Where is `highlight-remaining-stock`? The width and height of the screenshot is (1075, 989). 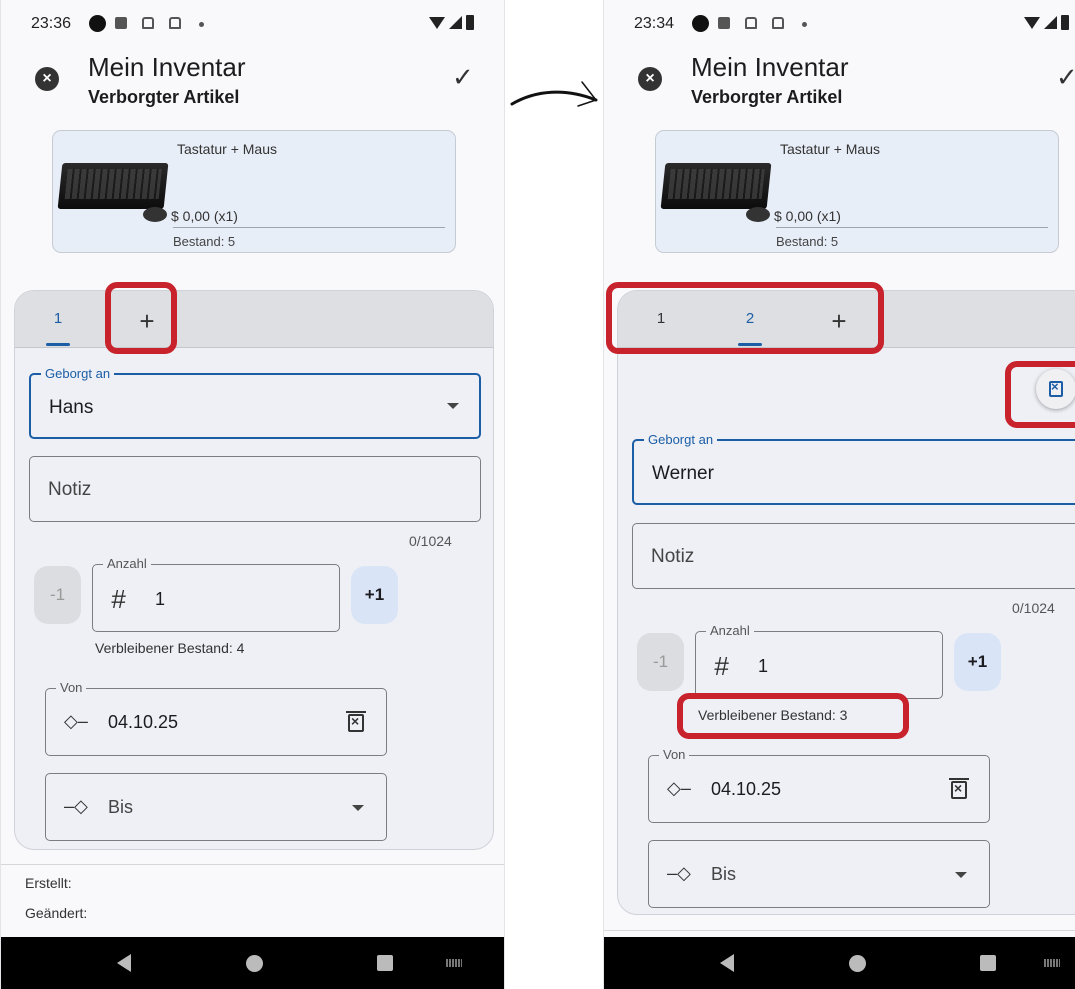
highlight-remaining-stock is located at coordinates (793, 716).